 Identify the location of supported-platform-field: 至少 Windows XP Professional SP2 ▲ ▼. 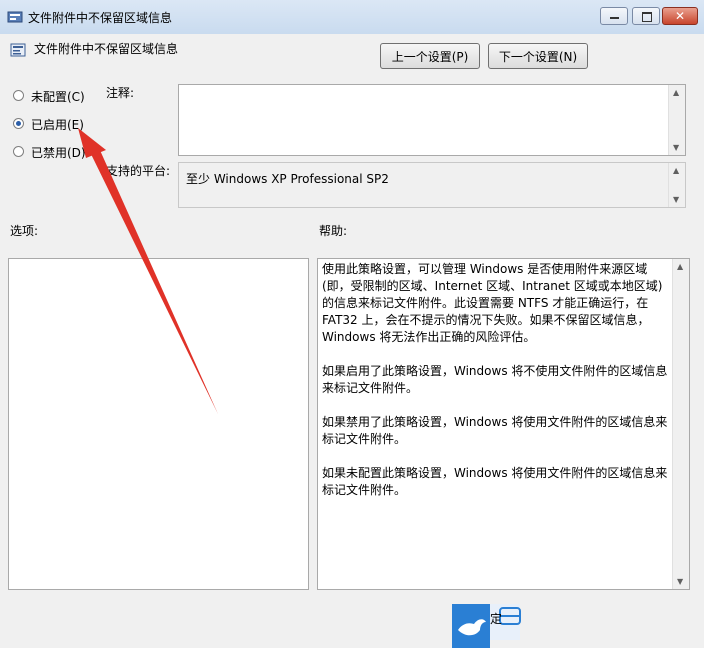
(432, 185).